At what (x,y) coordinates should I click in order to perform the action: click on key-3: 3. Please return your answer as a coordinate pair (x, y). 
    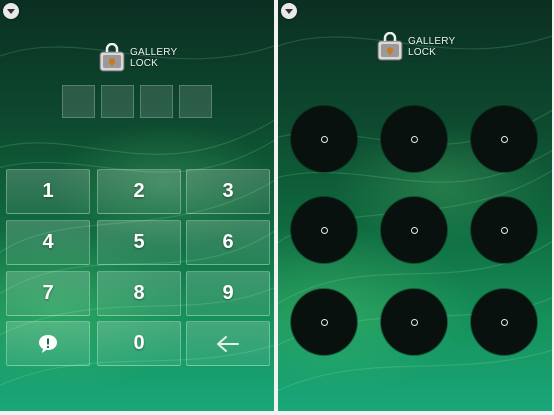
    Looking at the image, I should click on (228, 191).